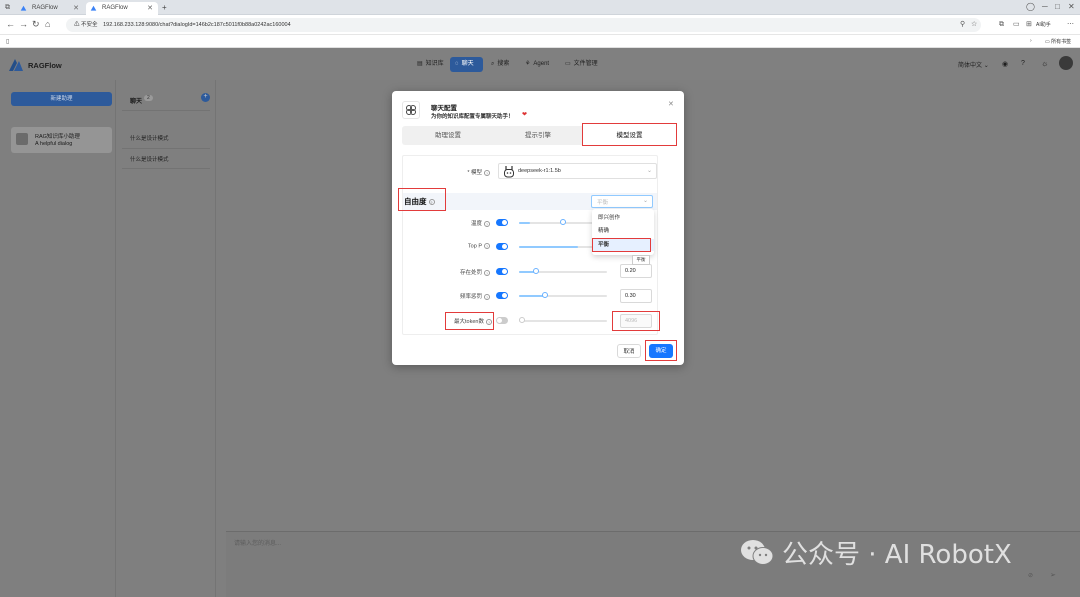  Describe the element at coordinates (1030, 6) in the screenshot. I see `profile-icon: ◯` at that location.